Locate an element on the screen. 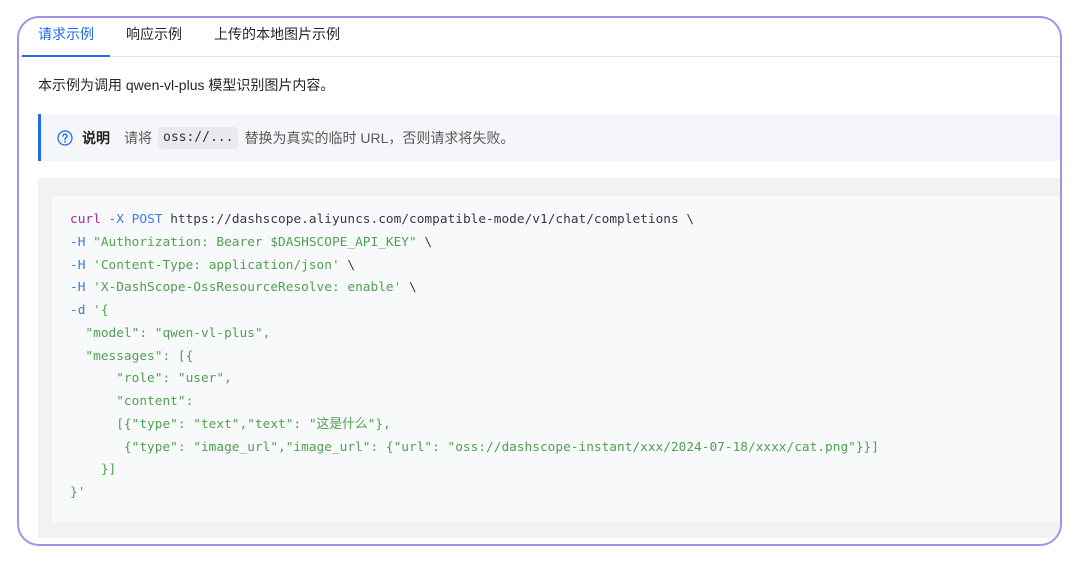 Image resolution: width=1080 pixels, height=566 pixels. tab-local-image-upload-example: 上传的本地图片示例 is located at coordinates (277, 37).